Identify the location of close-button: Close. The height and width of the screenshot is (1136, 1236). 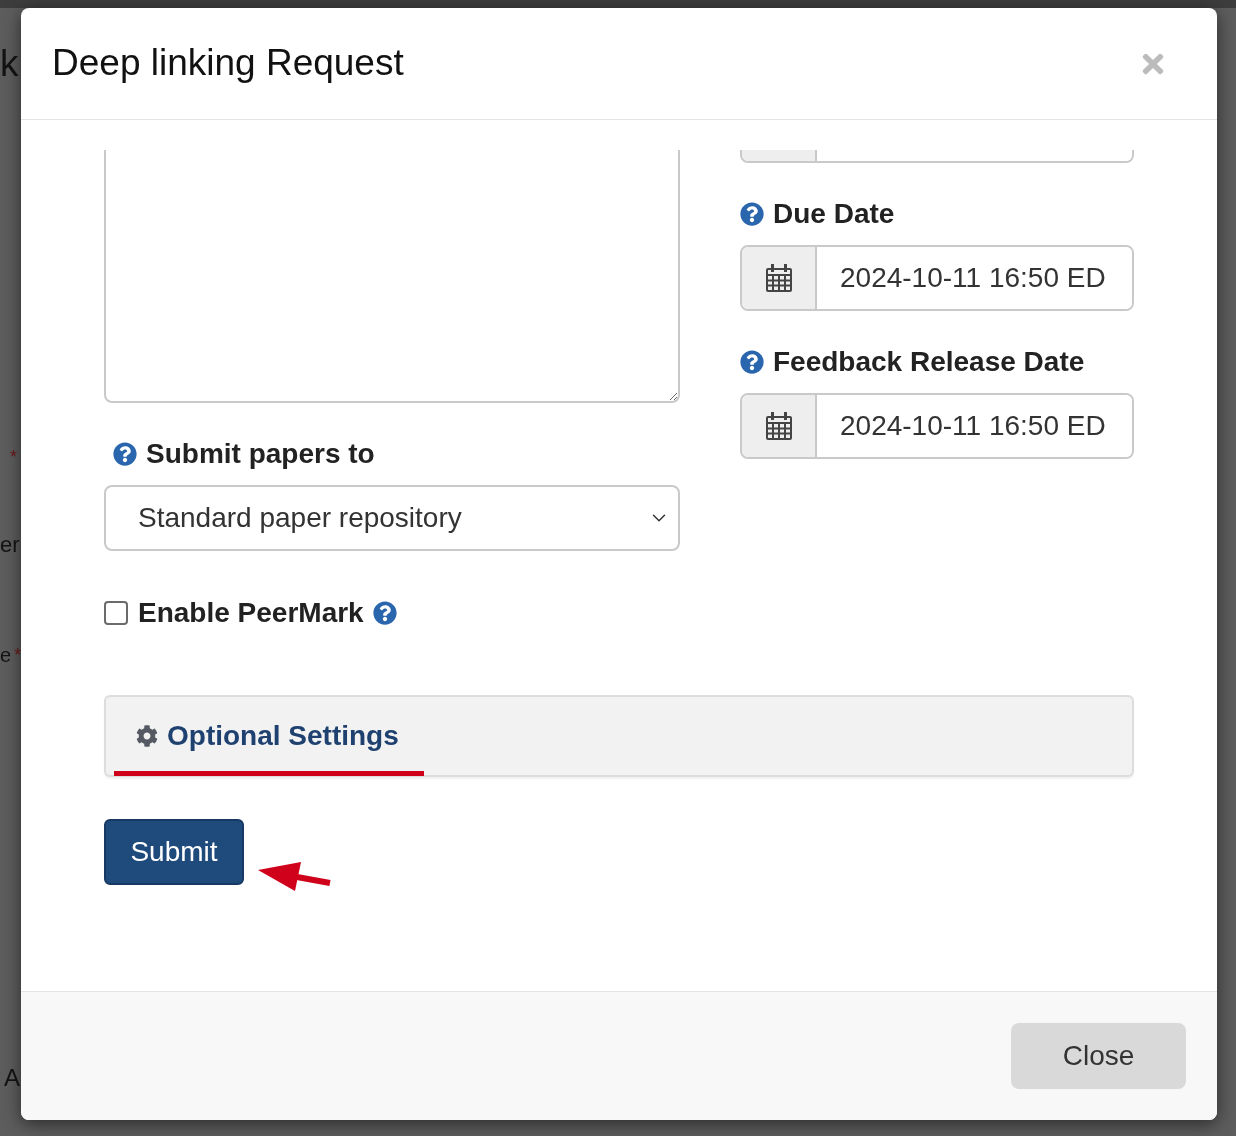
(1098, 1056).